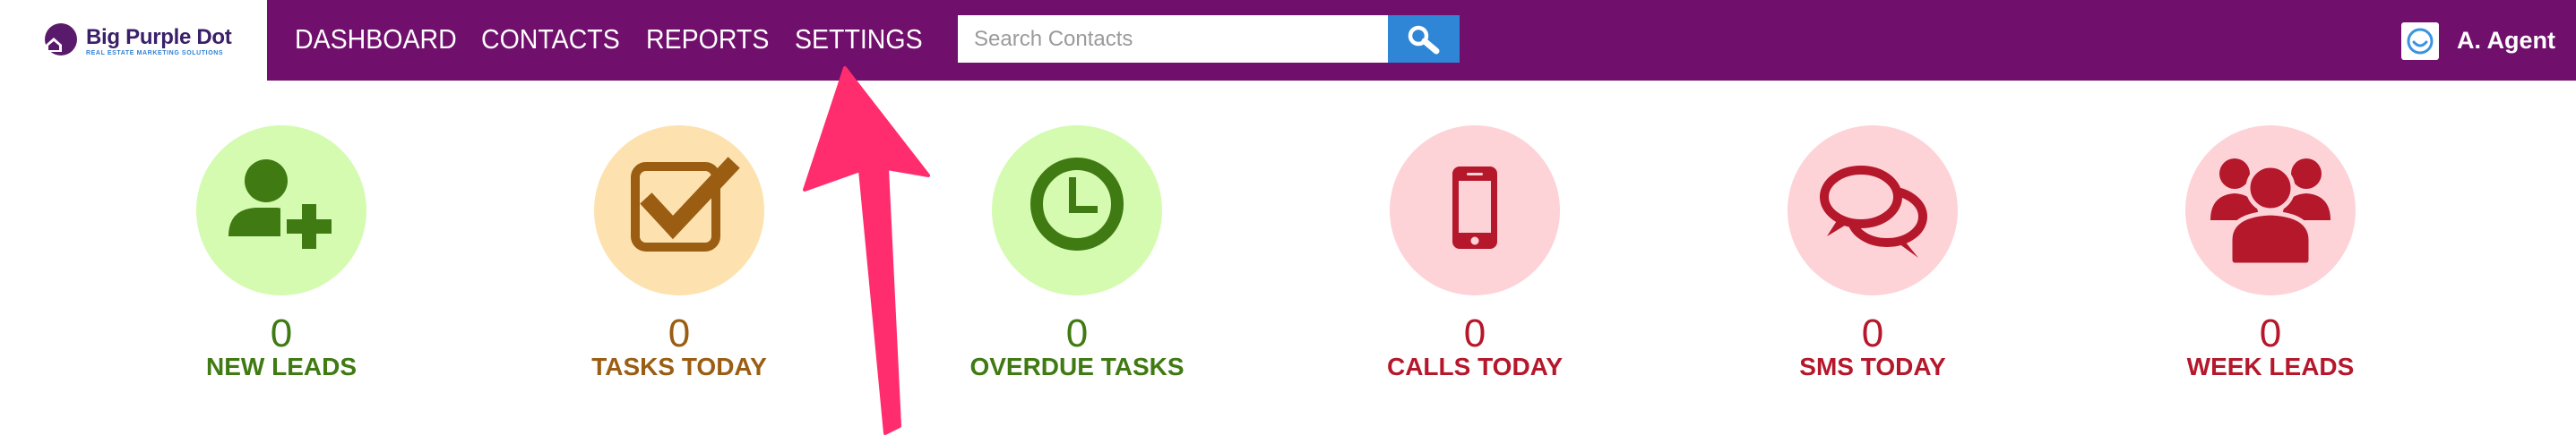 Image resolution: width=2576 pixels, height=444 pixels. What do you see at coordinates (1077, 366) in the screenshot?
I see `stat-label: OVERDUE TASKS` at bounding box center [1077, 366].